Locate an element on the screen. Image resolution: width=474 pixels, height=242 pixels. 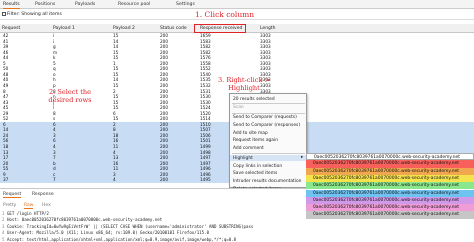
tab-request: Request is located at coordinates (12, 195).